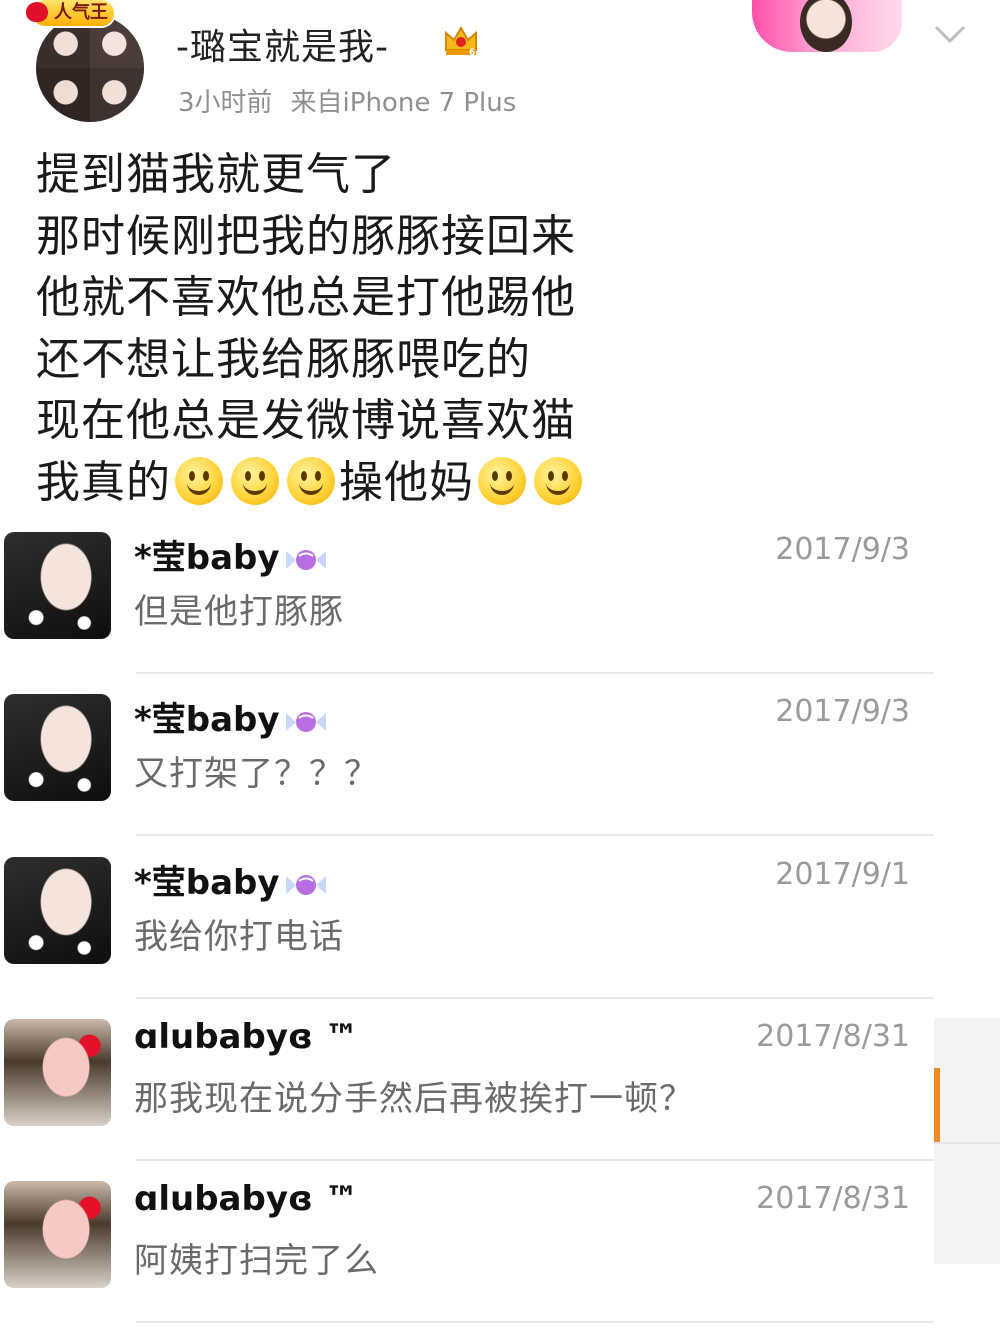  Describe the element at coordinates (239, 937) in the screenshot. I see `comment-text: 我给你打电话` at that location.